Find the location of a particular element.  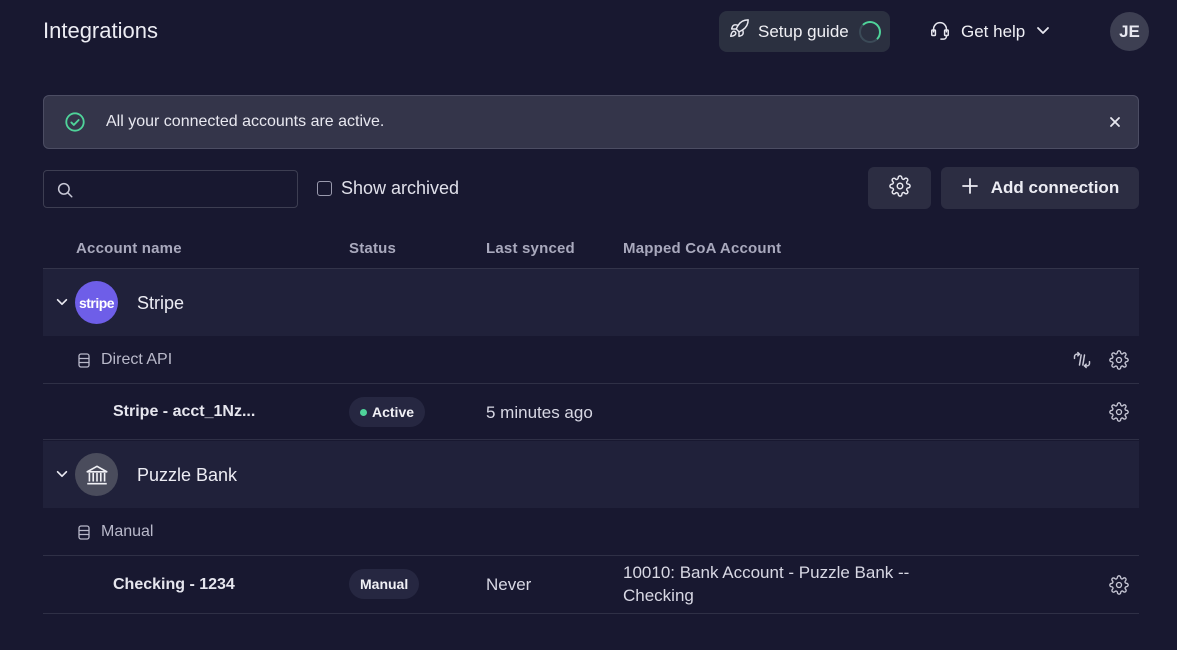

connection-type-label: Direct API is located at coordinates (137, 359).